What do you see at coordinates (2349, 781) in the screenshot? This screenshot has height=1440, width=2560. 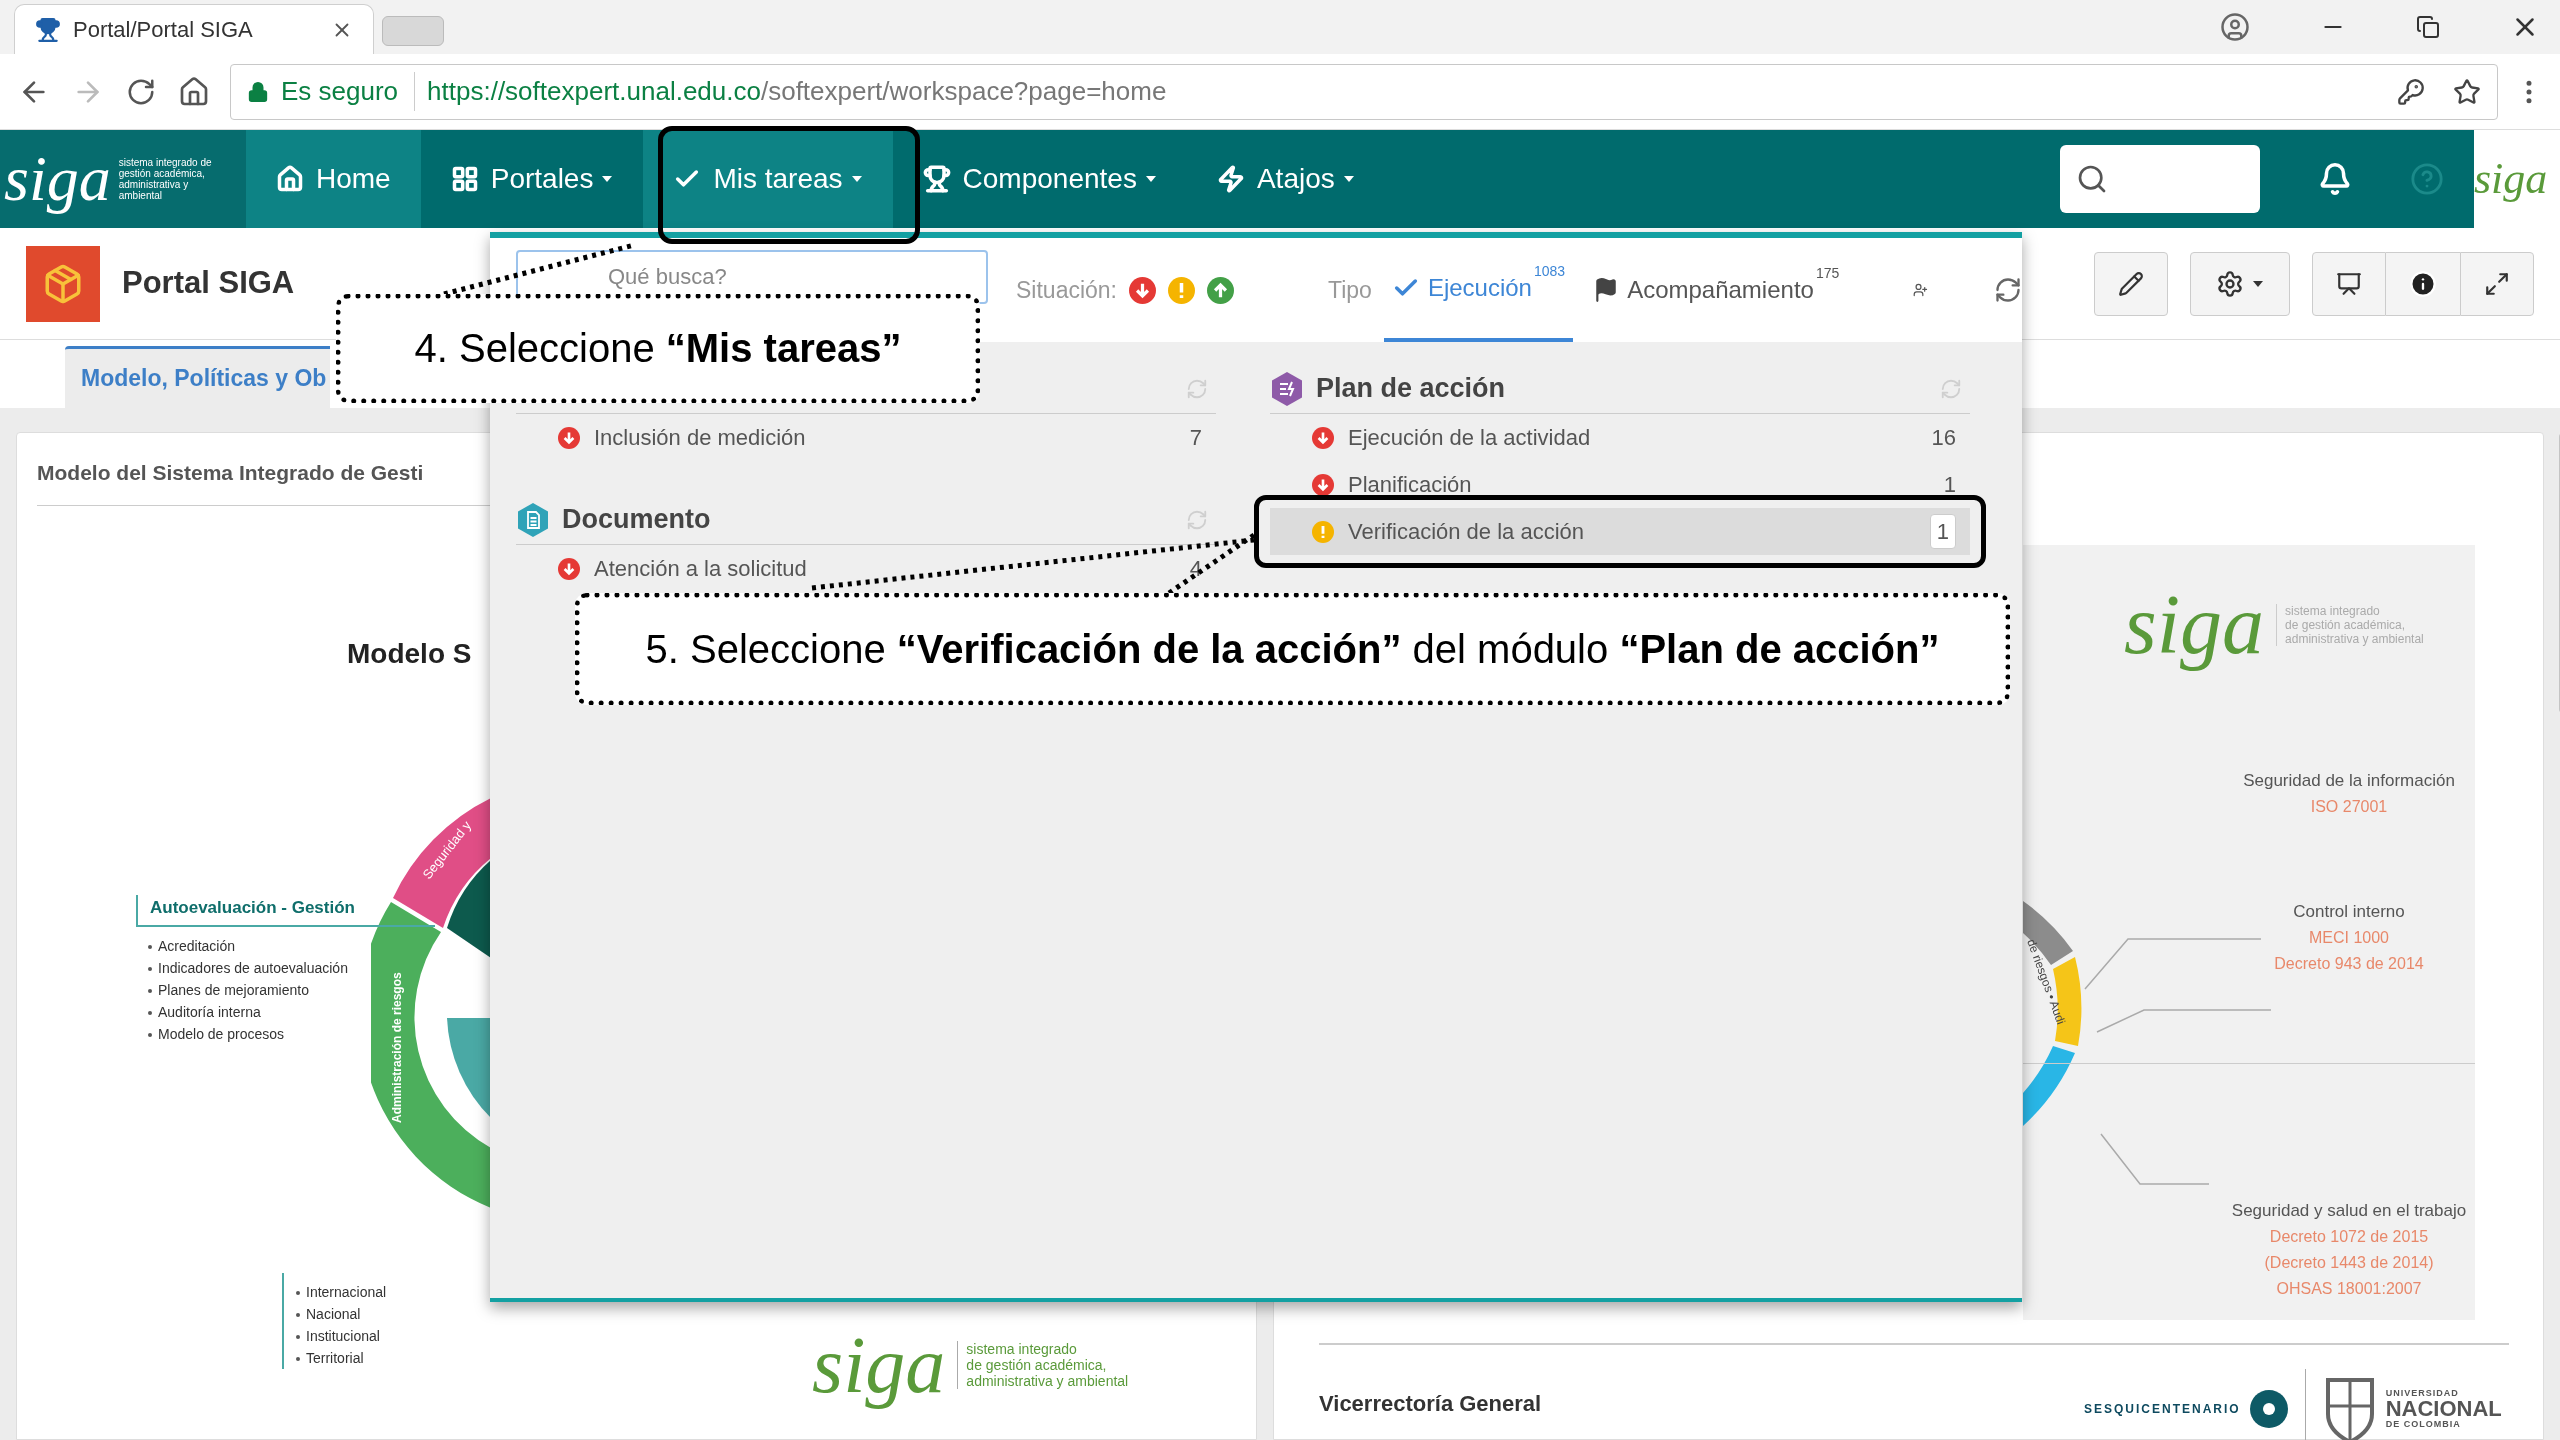 I see `section-title: Seguridad de la información` at bounding box center [2349, 781].